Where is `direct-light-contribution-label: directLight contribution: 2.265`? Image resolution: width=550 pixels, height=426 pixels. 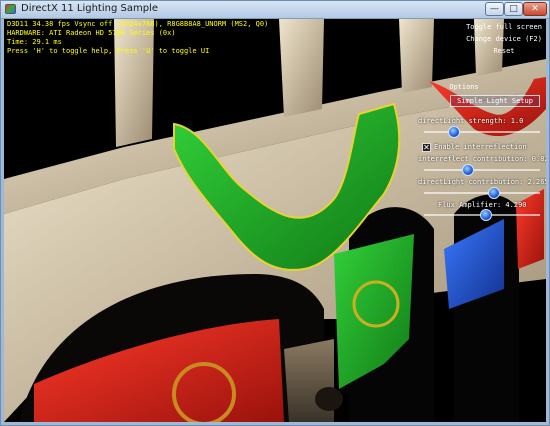 direct-light-contribution-label: directLight contribution: 2.265 is located at coordinates (482, 182).